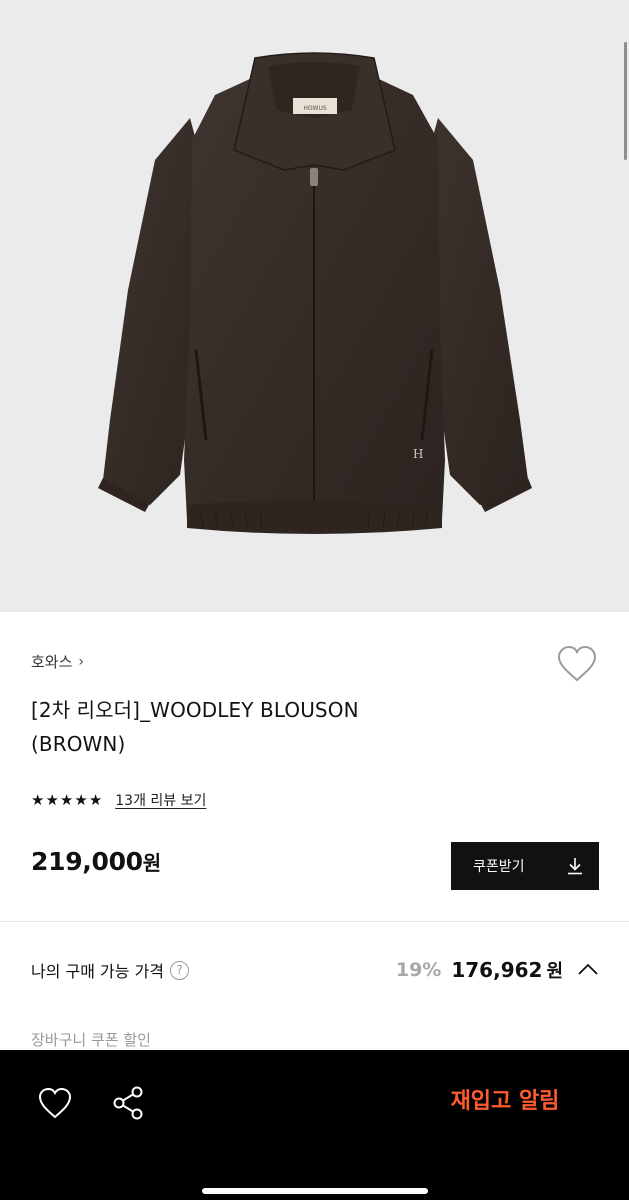  Describe the element at coordinates (314, 921) in the screenshot. I see `section-divider` at that location.